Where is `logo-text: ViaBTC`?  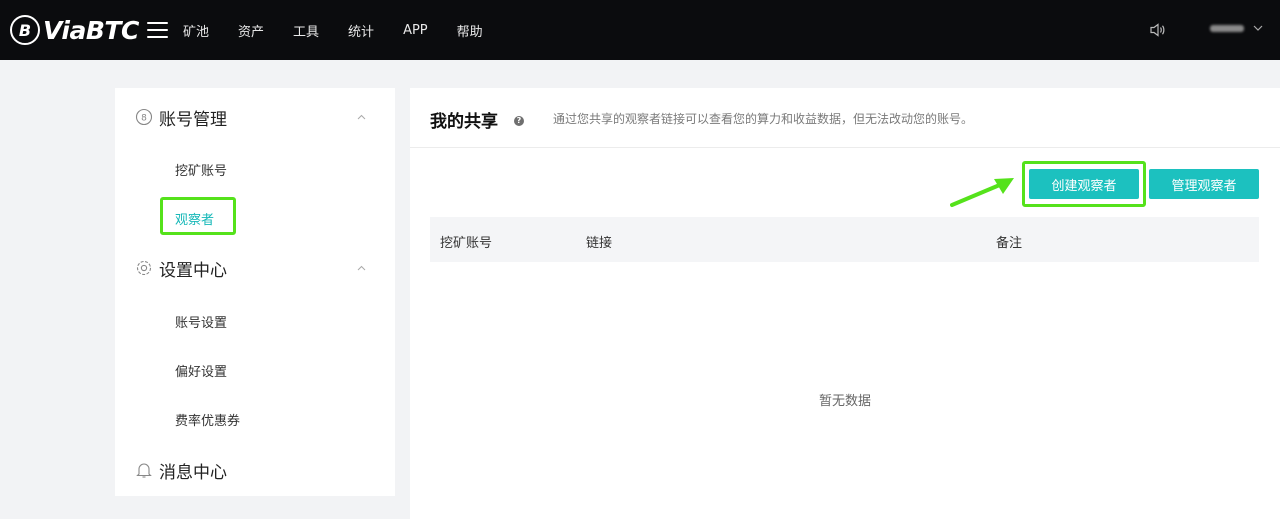 logo-text: ViaBTC is located at coordinates (91, 30).